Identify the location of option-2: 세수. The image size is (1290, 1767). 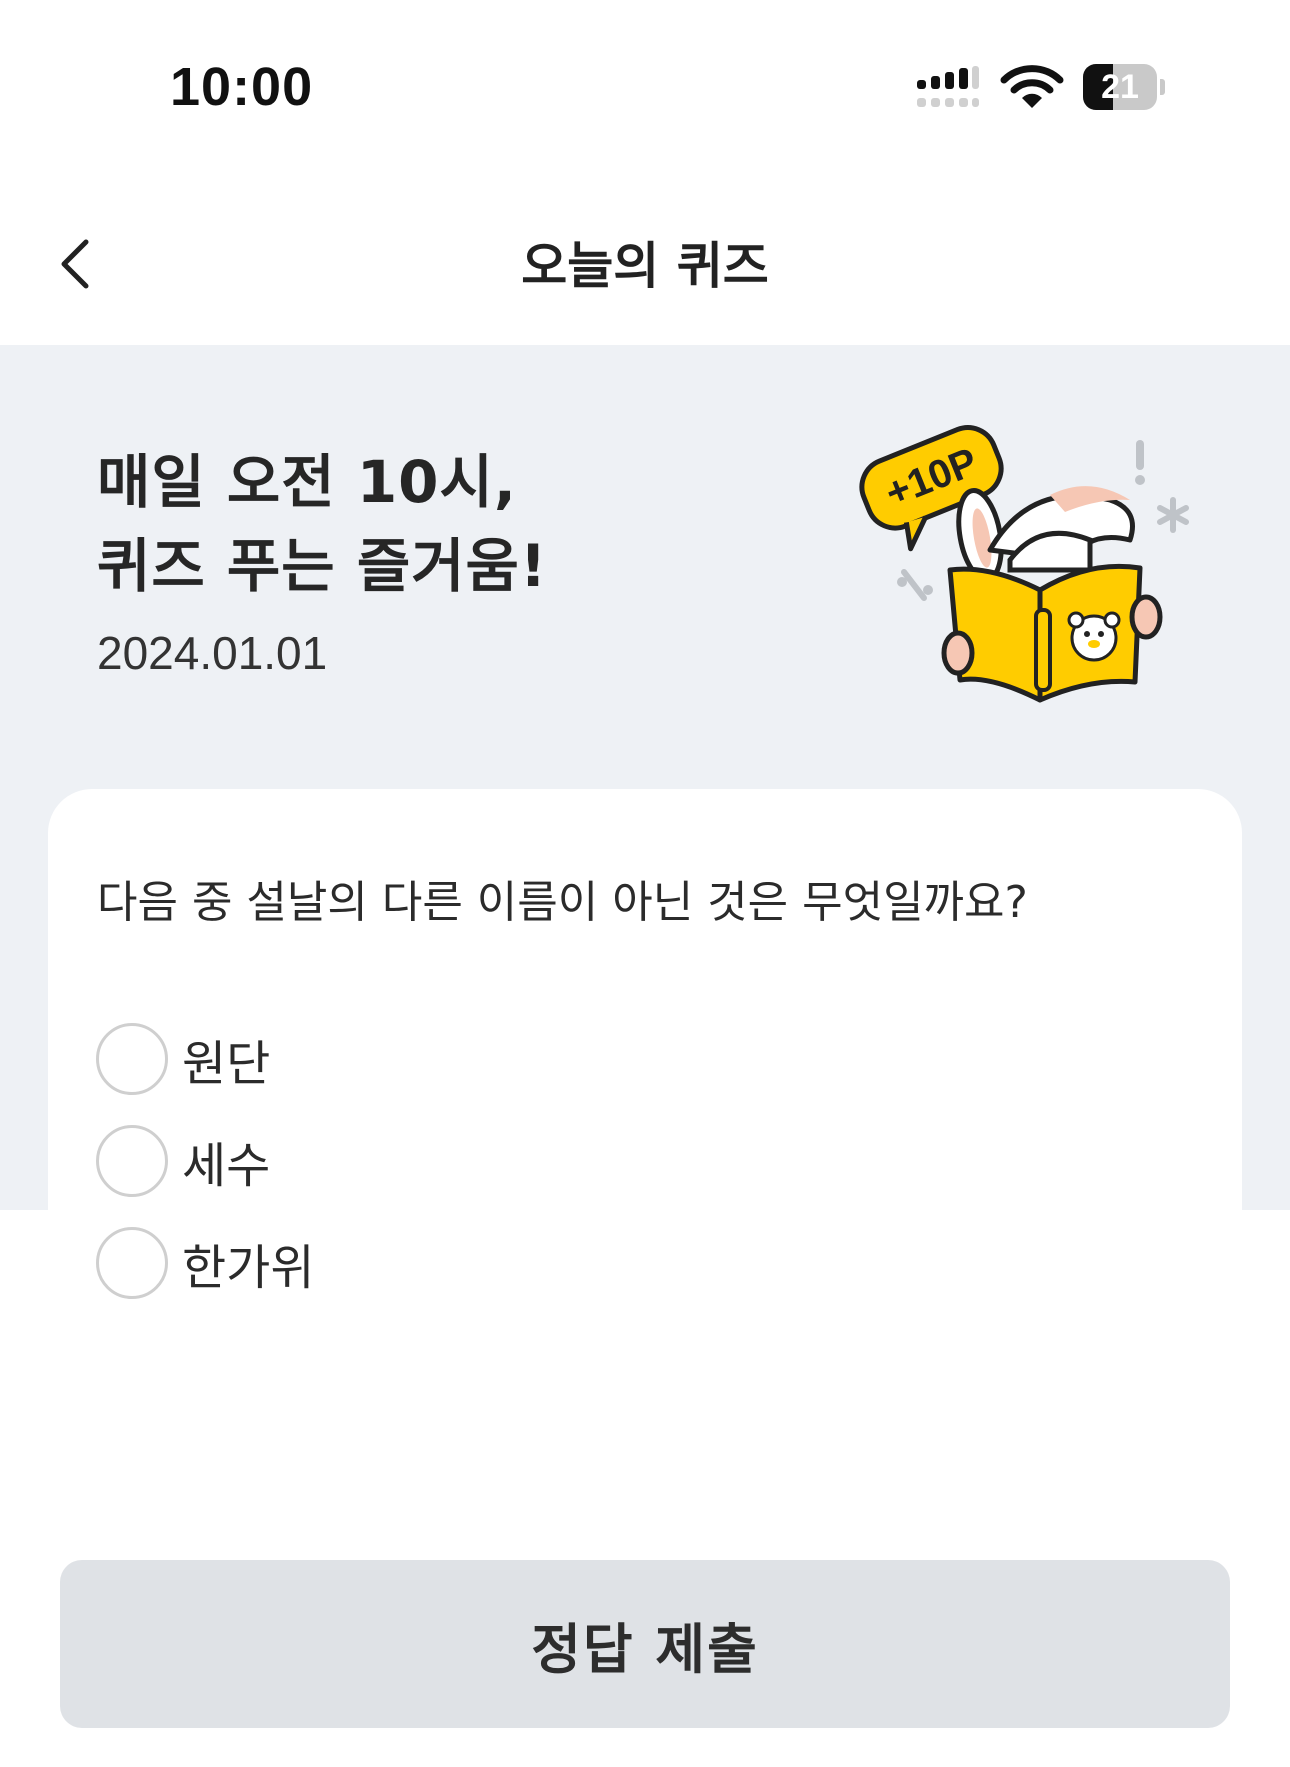
(183, 1161).